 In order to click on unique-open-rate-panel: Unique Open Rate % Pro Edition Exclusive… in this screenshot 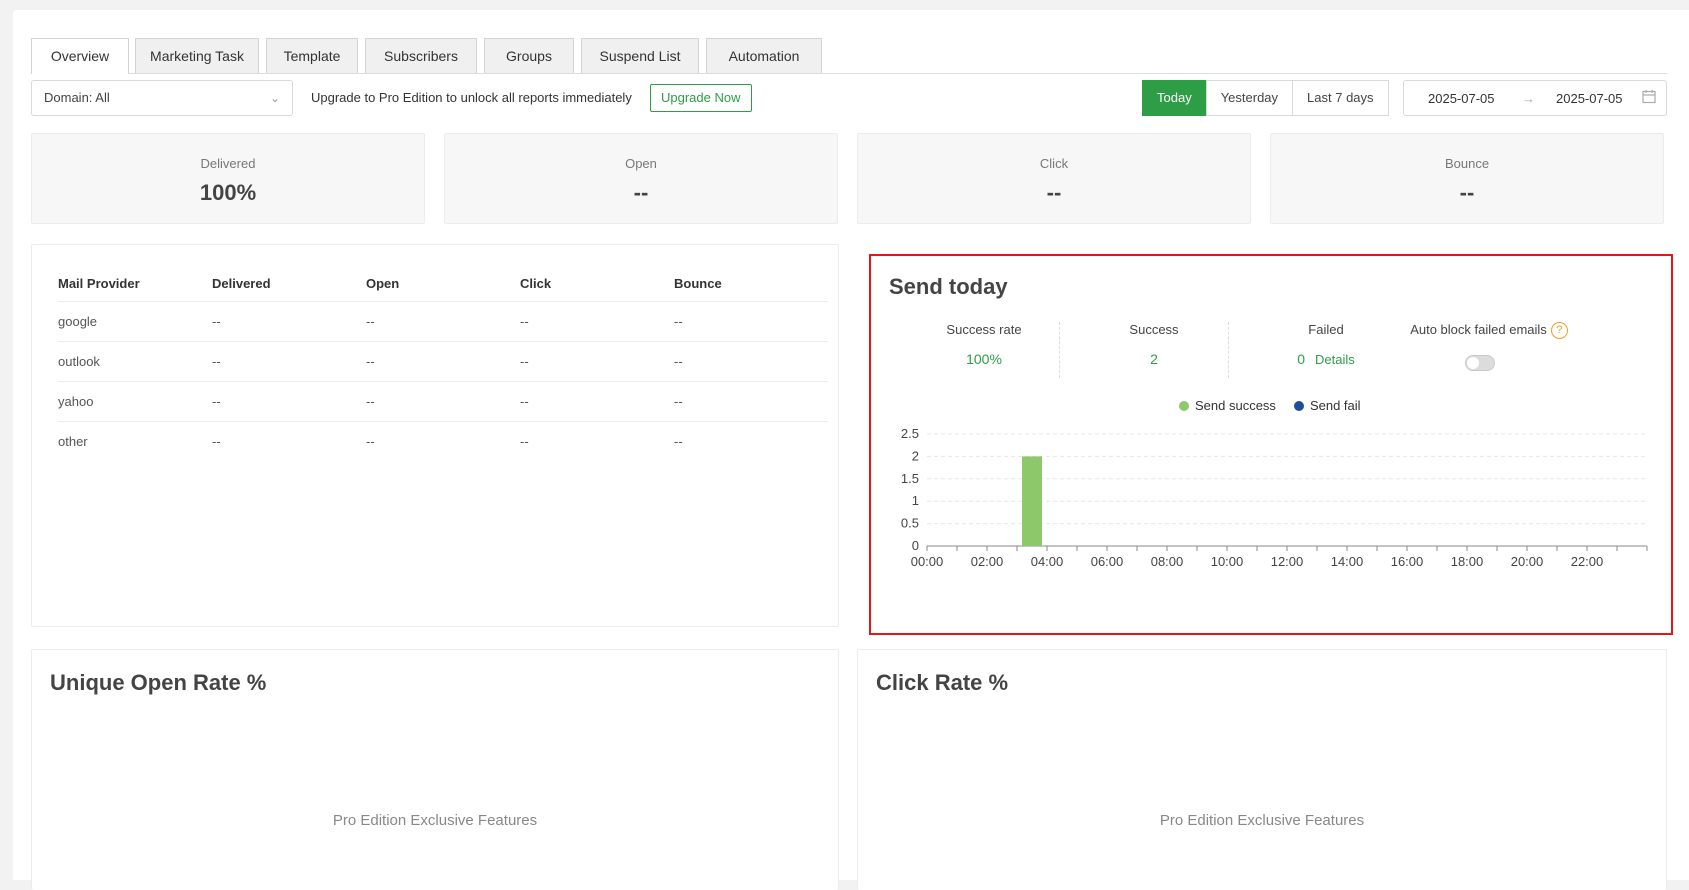, I will do `click(435, 769)`.